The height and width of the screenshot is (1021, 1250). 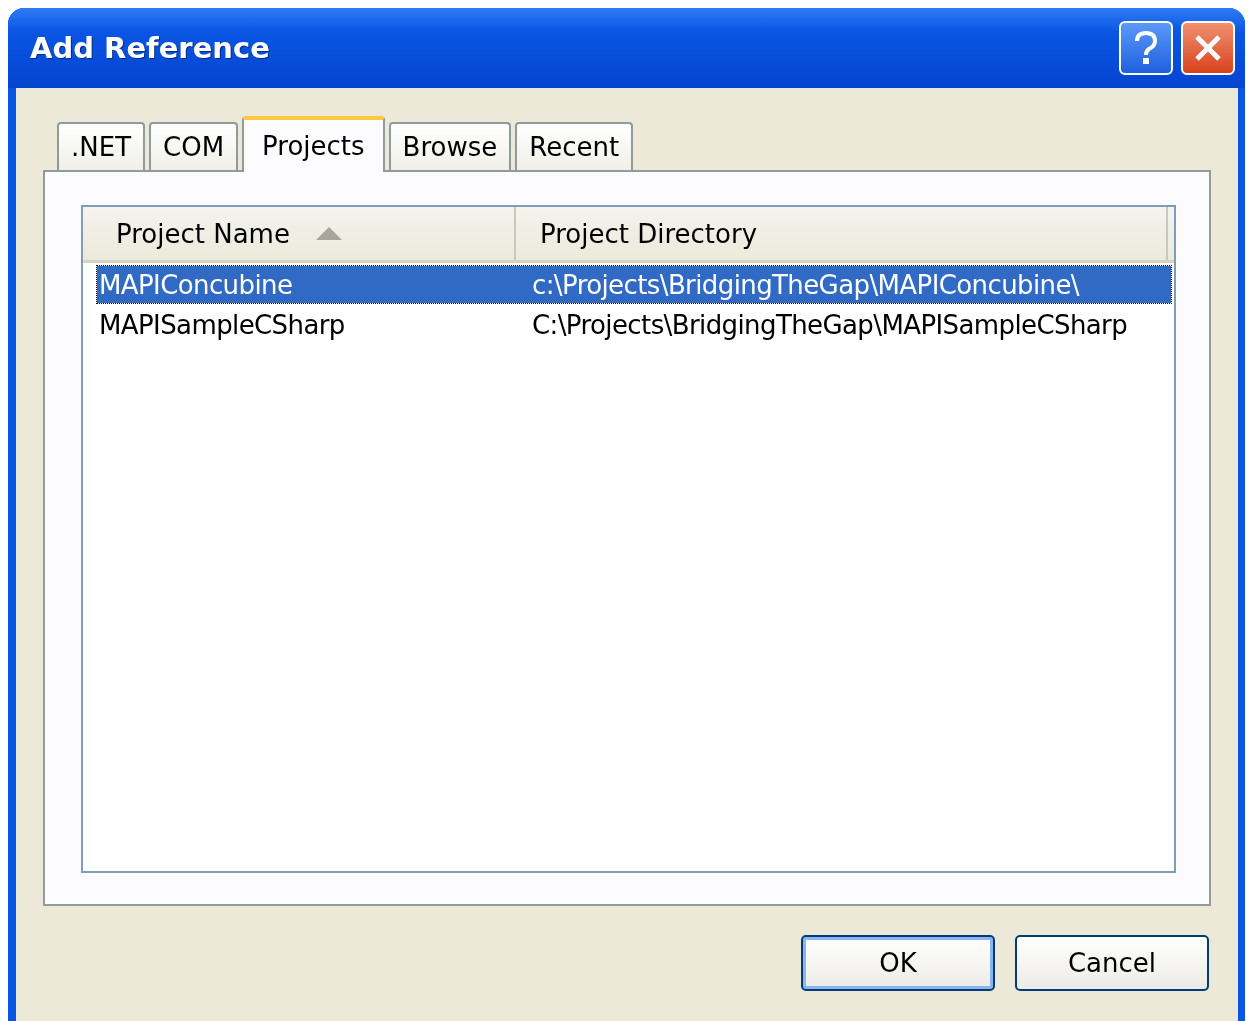 I want to click on close-button, so click(x=1208, y=48).